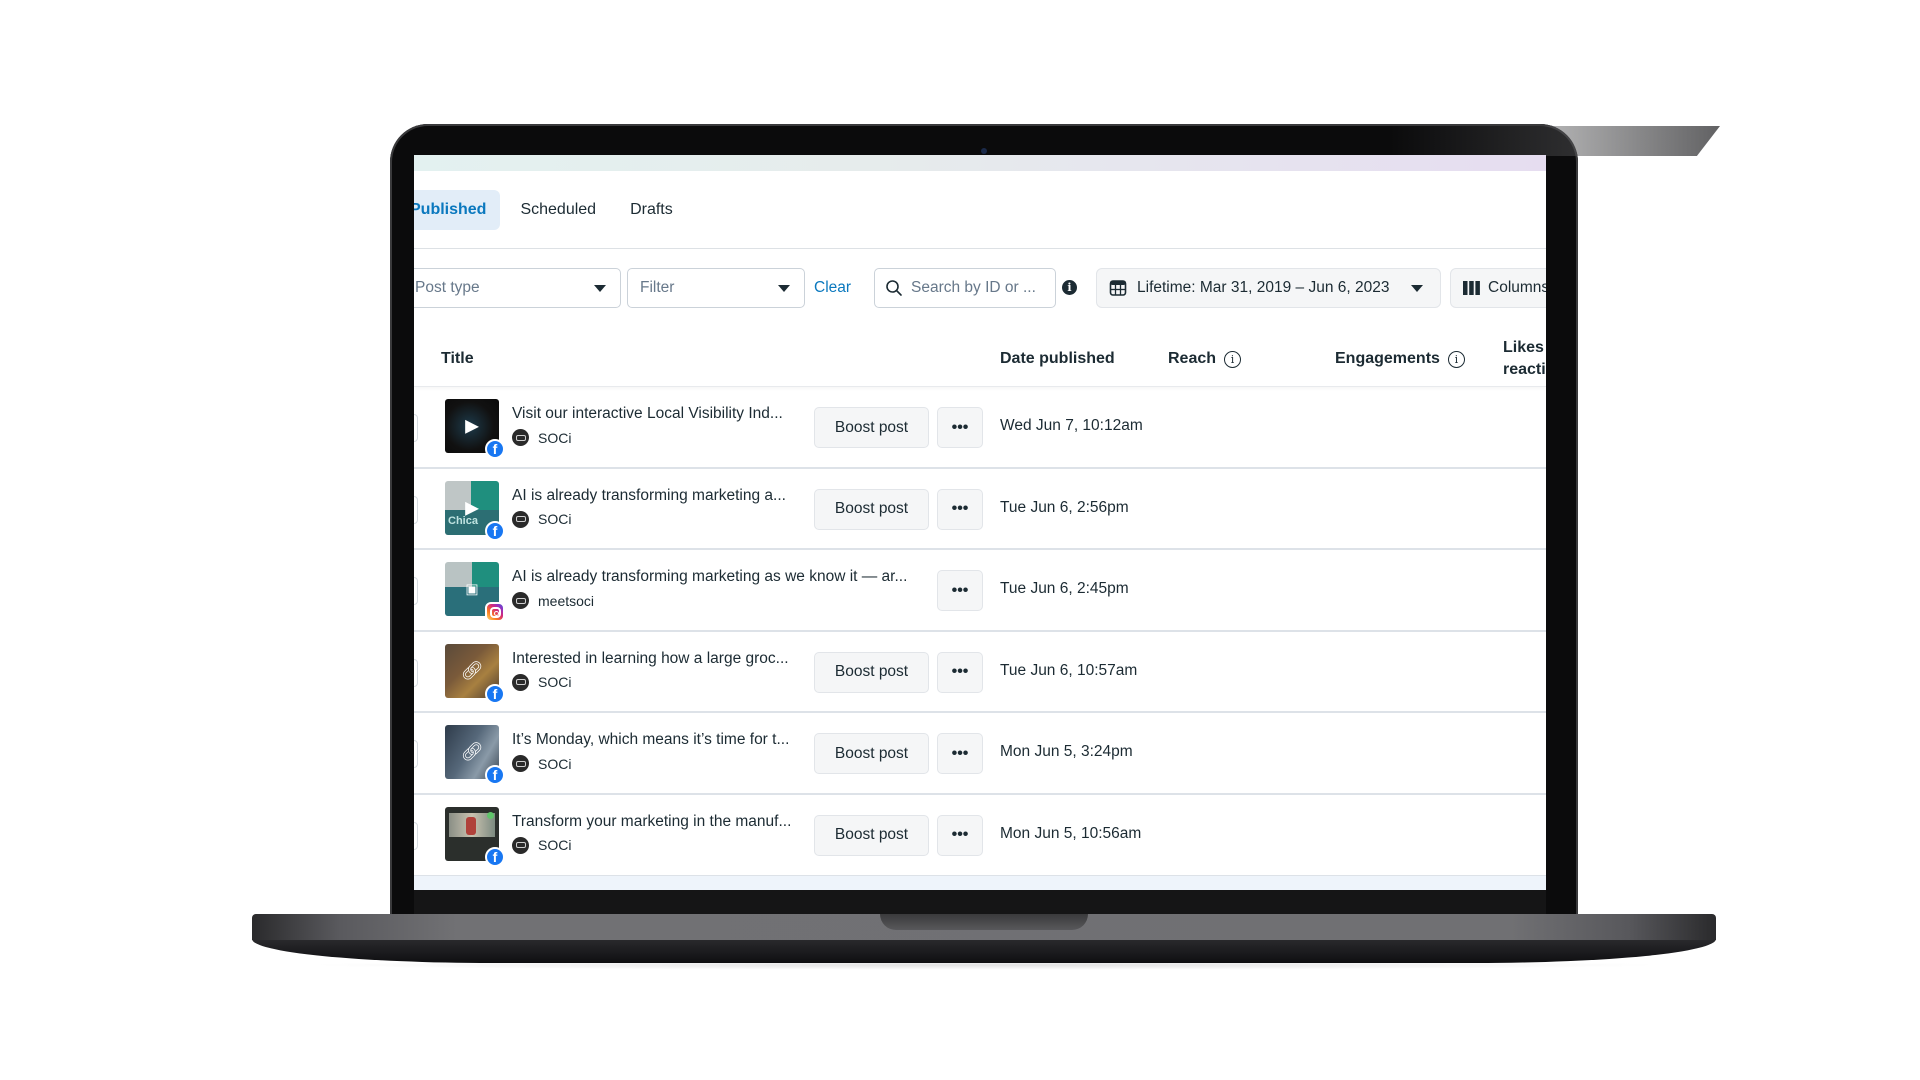 This screenshot has width=1920, height=1080. I want to click on date-published: Wed Jun 7, 10:12am, so click(1071, 425).